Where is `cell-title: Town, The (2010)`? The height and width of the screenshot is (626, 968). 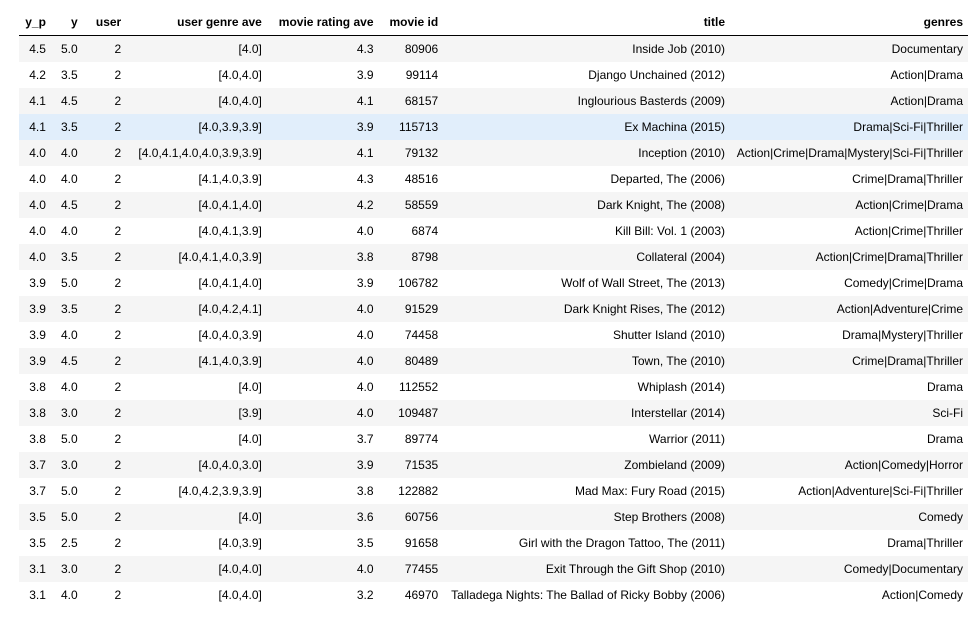
cell-title: Town, The (2010) is located at coordinates (678, 361).